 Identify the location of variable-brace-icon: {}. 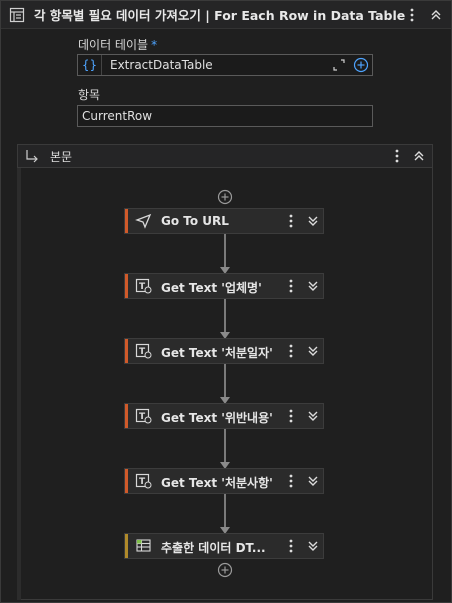
(90, 65).